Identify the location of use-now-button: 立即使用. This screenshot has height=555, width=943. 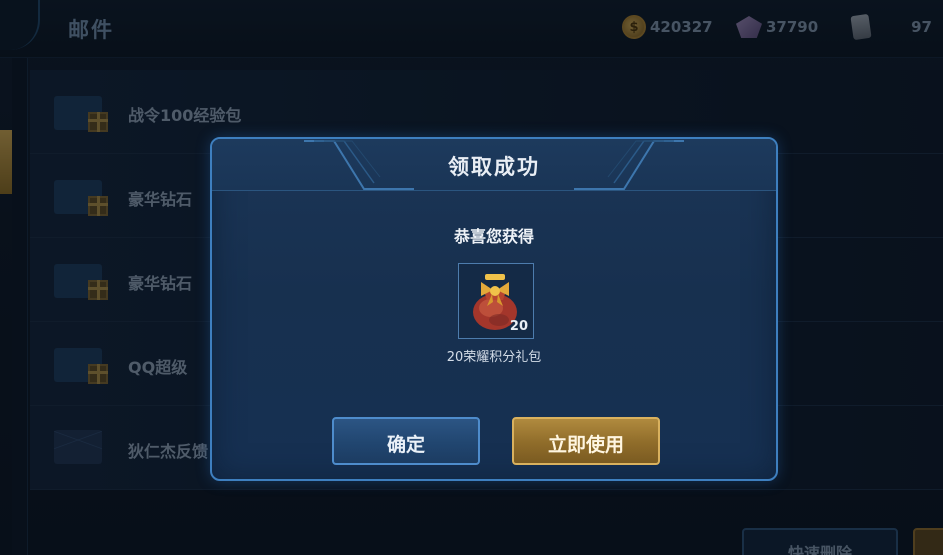
(586, 441).